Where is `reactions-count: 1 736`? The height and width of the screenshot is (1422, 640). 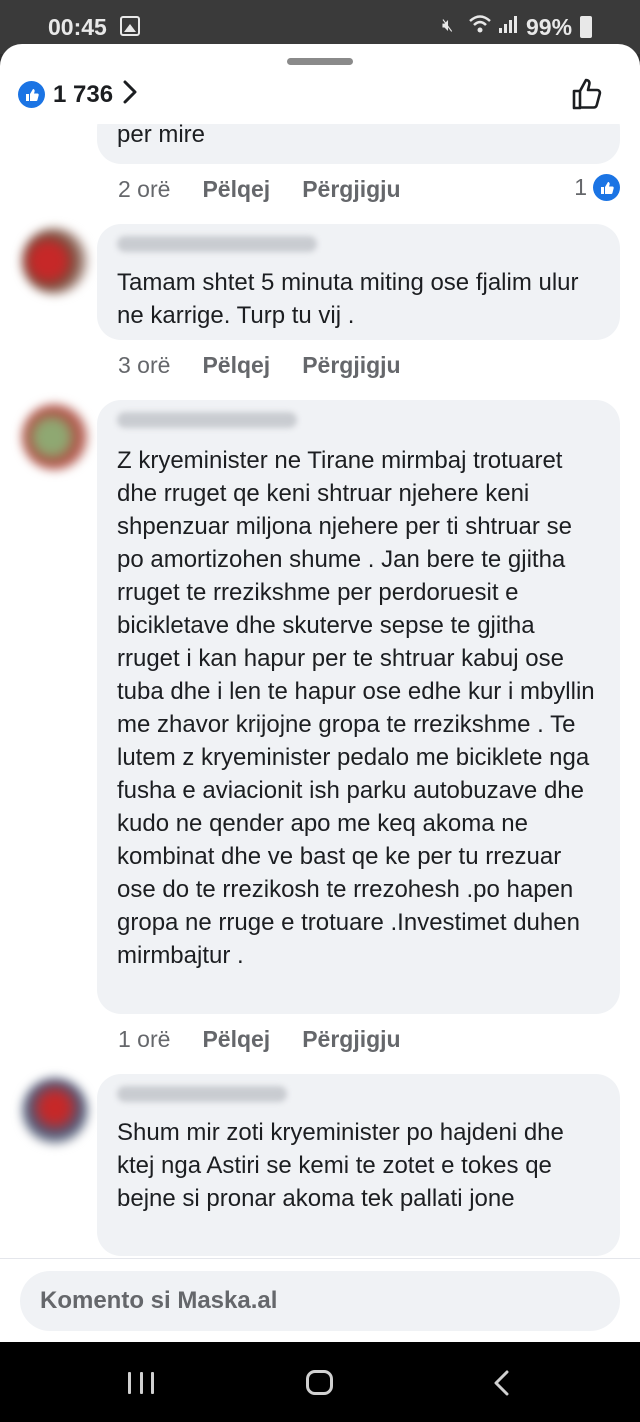 reactions-count: 1 736 is located at coordinates (83, 94).